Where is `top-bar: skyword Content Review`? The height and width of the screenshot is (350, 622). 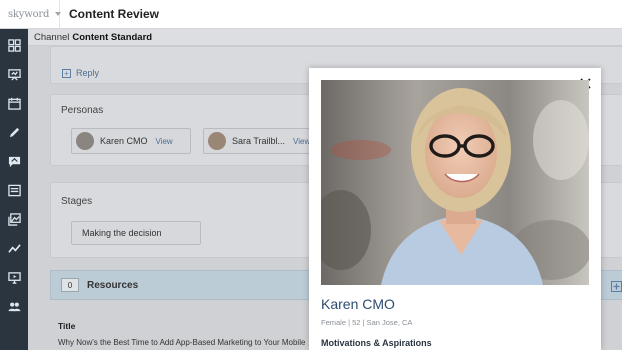 top-bar: skyword Content Review is located at coordinates (311, 14).